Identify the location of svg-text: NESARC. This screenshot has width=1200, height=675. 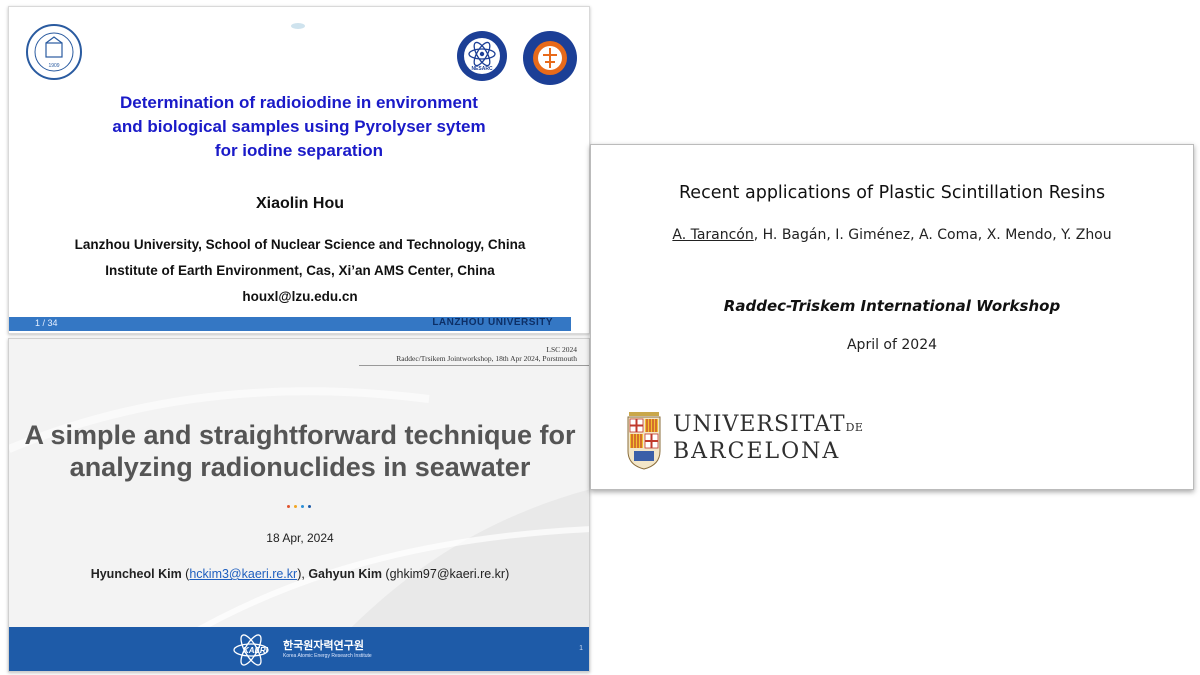
(482, 69).